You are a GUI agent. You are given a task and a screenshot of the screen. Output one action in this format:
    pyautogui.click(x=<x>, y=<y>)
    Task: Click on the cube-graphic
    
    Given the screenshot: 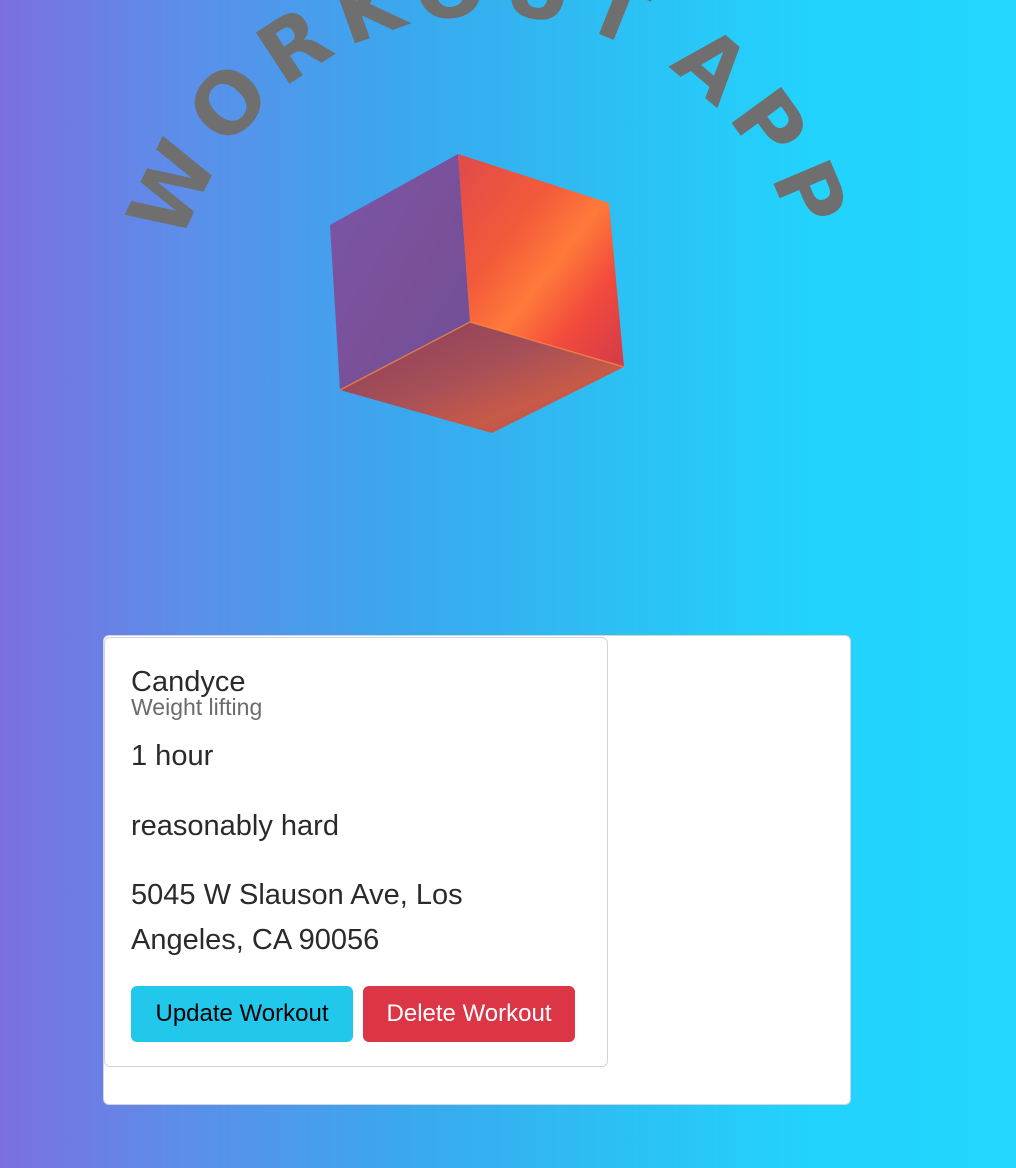 What is the action you would take?
    pyautogui.click(x=477, y=293)
    